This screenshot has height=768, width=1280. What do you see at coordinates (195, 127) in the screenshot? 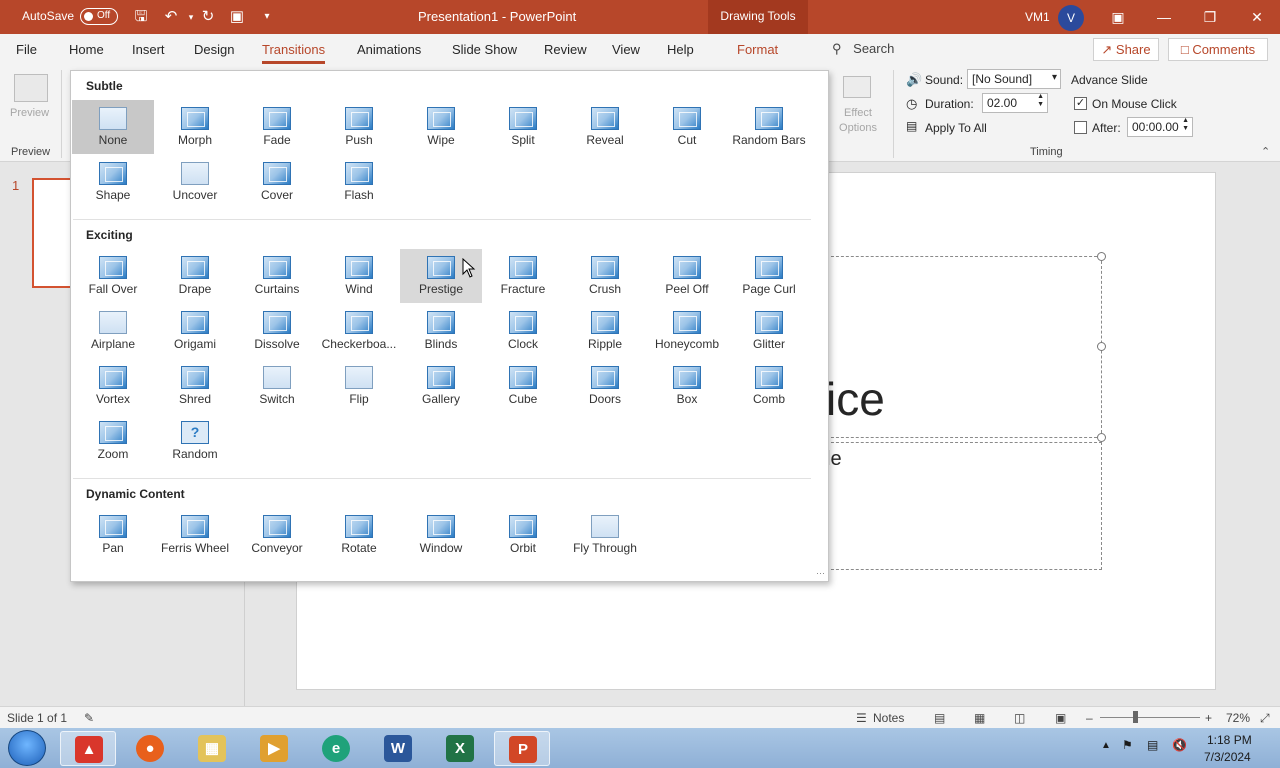
I see `transition-morph: Morph` at bounding box center [195, 127].